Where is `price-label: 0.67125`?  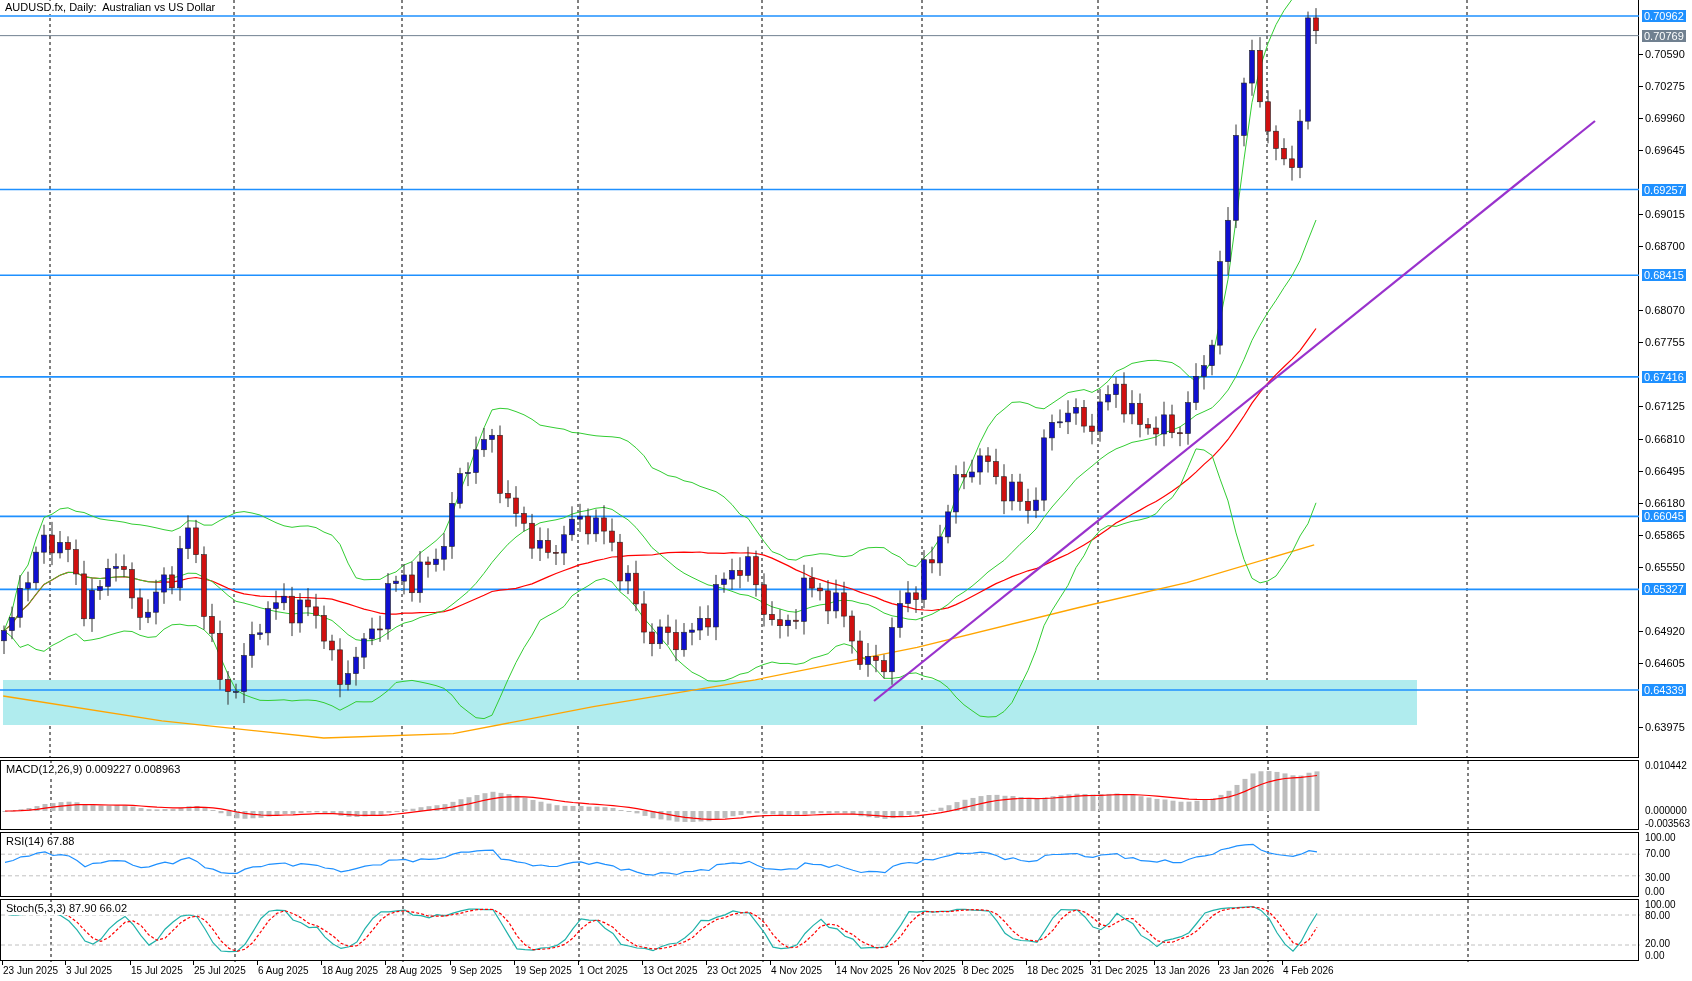 price-label: 0.67125 is located at coordinates (1665, 406).